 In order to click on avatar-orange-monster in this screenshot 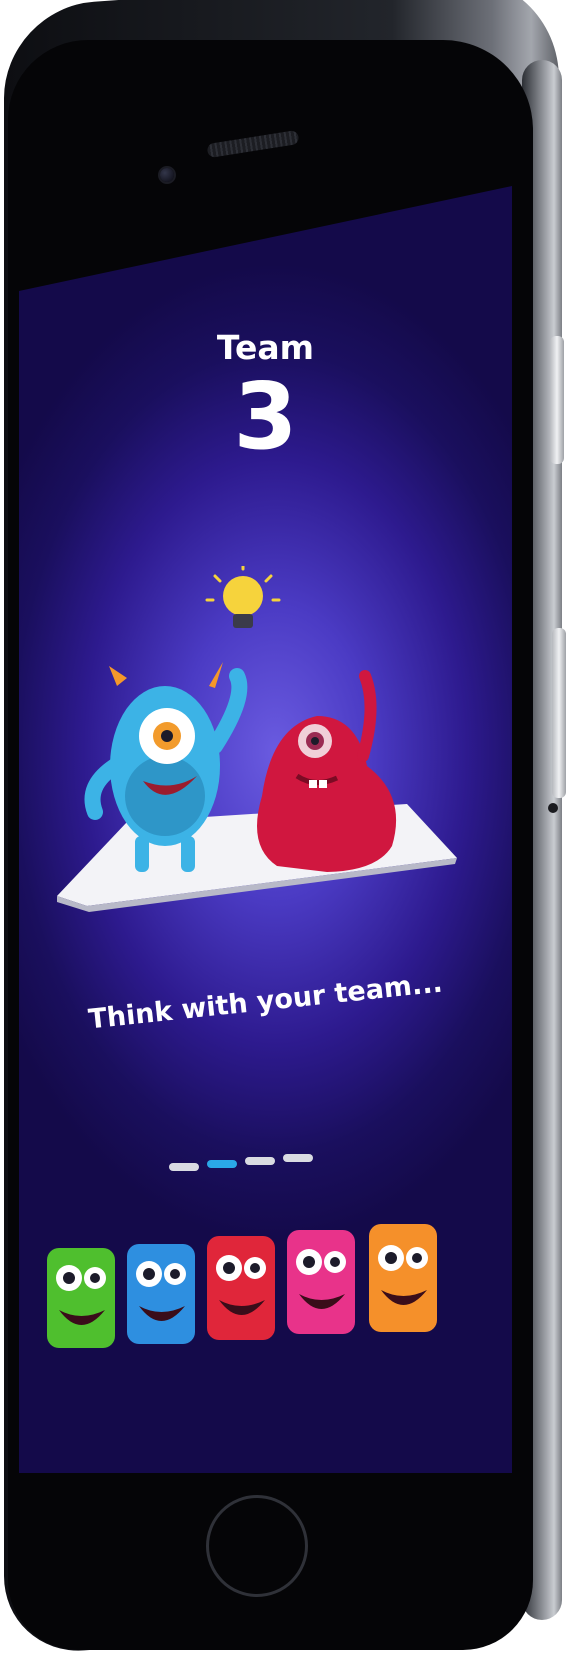, I will do `click(403, 1278)`.